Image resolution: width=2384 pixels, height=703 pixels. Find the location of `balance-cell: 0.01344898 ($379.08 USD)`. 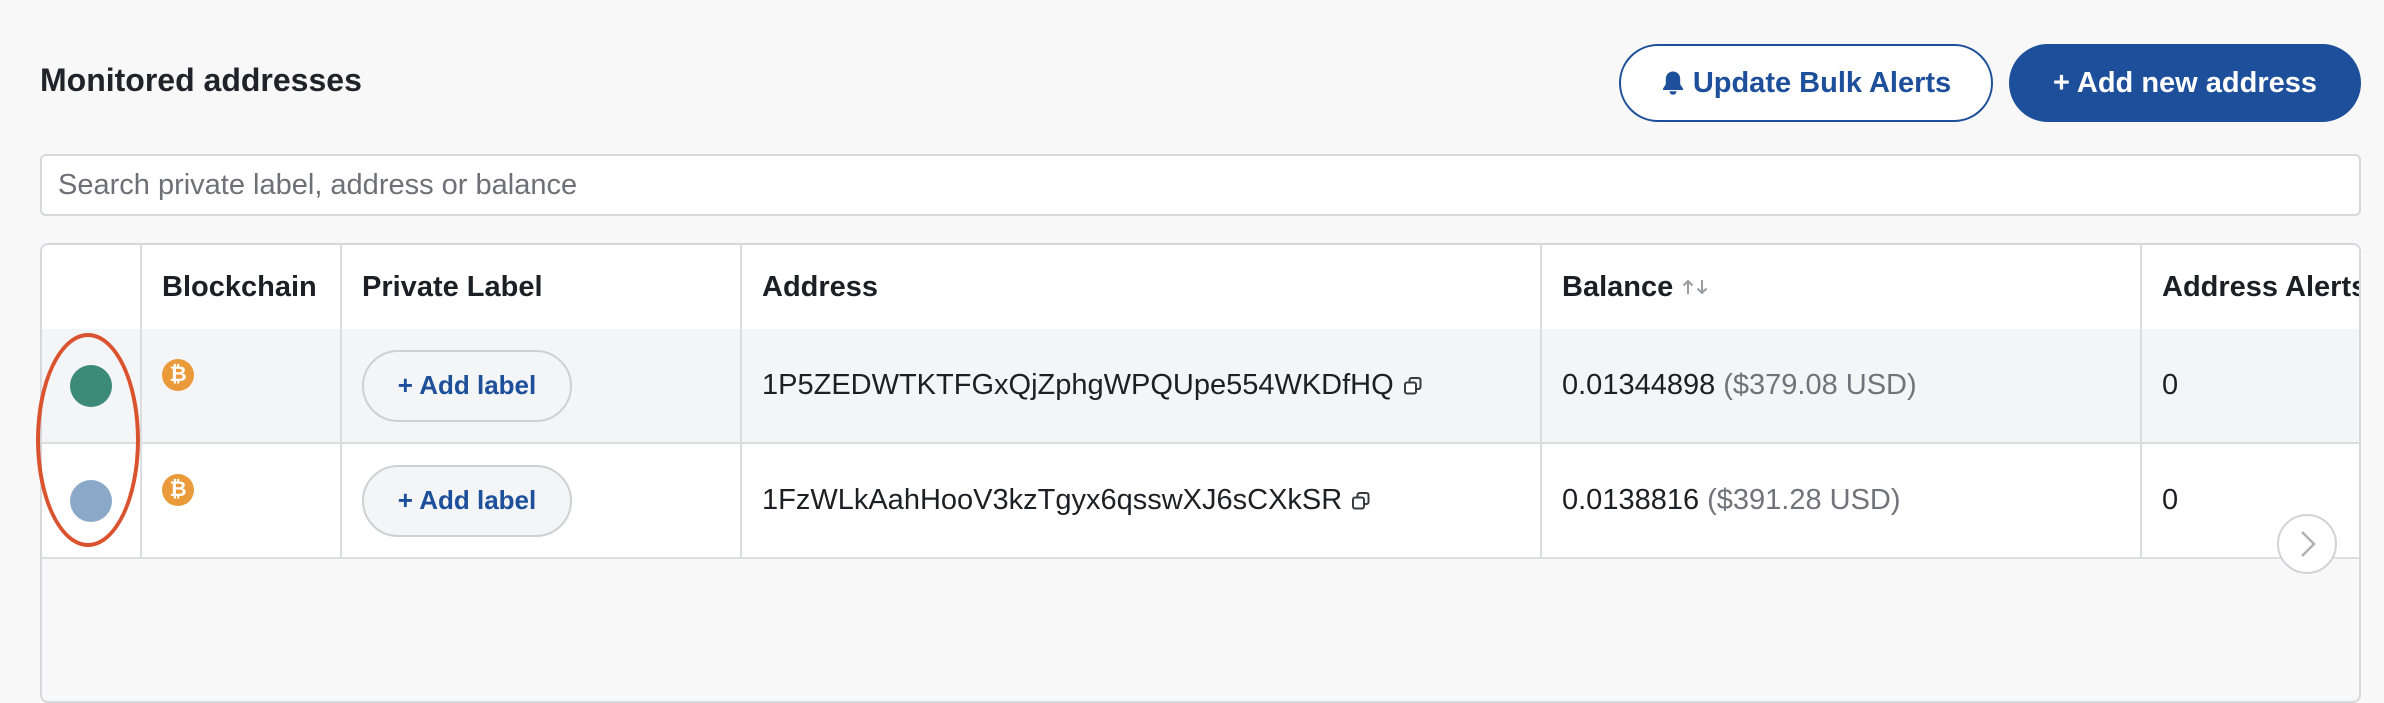

balance-cell: 0.01344898 ($379.08 USD) is located at coordinates (1842, 385).